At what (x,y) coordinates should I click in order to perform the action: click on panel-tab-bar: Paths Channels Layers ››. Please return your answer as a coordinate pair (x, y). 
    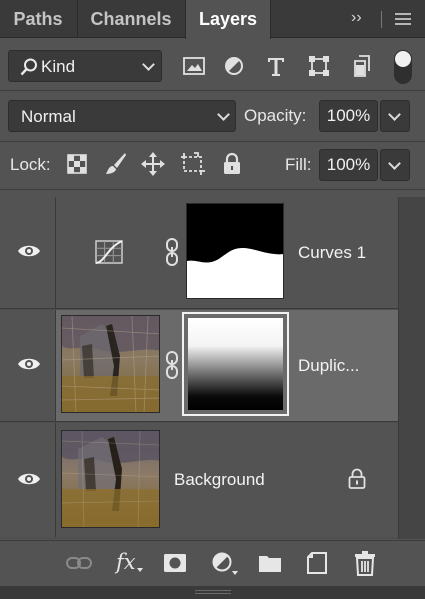
    Looking at the image, I should click on (212, 19).